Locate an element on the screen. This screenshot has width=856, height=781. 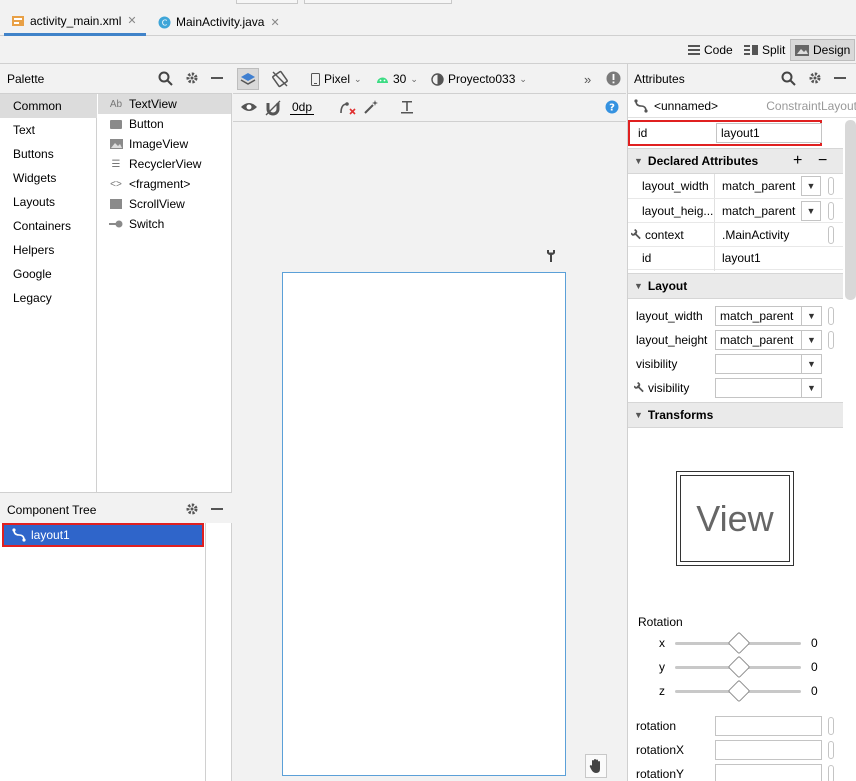
palette-item-recyclerview: ☰ RecyclerView is located at coordinates (164, 164).